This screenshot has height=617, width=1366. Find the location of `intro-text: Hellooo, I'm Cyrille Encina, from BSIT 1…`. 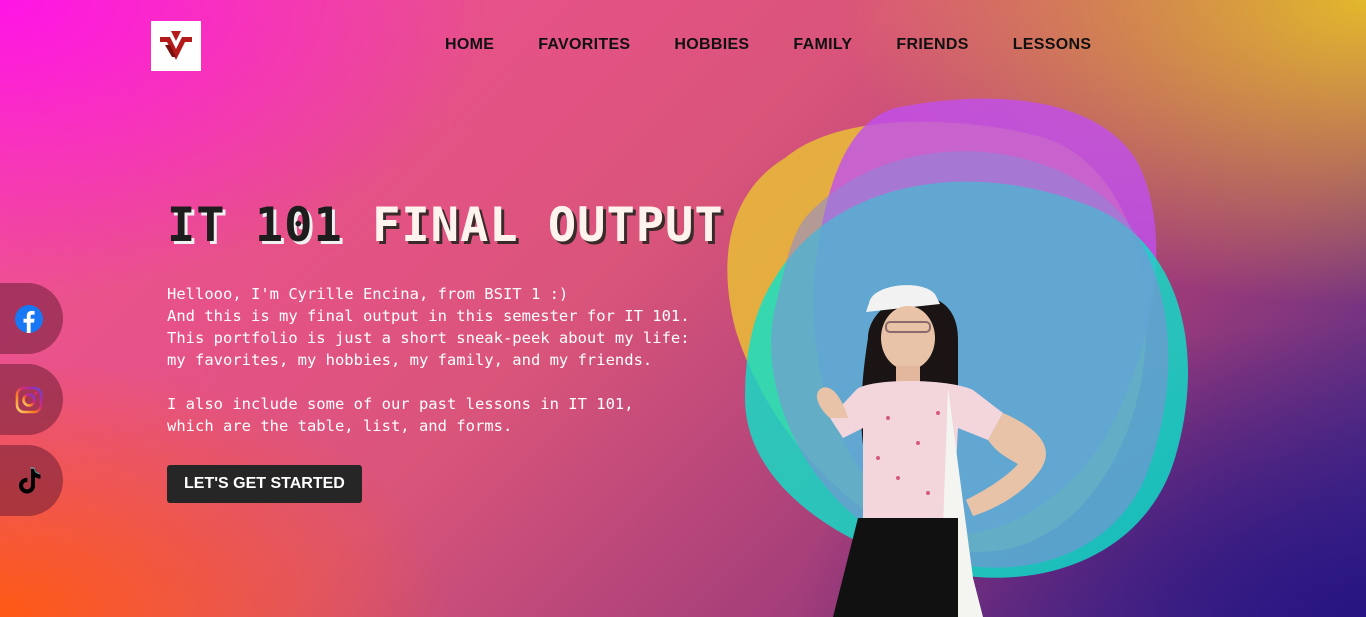

intro-text: Hellooo, I'm Cyrille Encina, from BSIT 1… is located at coordinates (447, 360).